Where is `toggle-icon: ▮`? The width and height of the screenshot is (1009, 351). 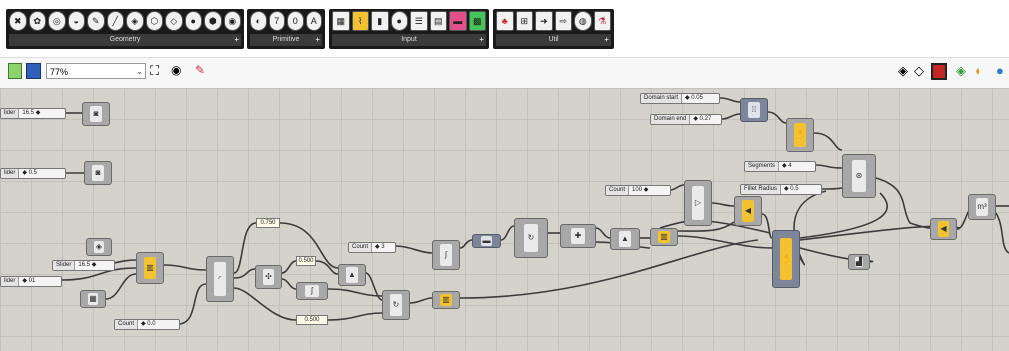 toggle-icon: ▮ is located at coordinates (380, 21).